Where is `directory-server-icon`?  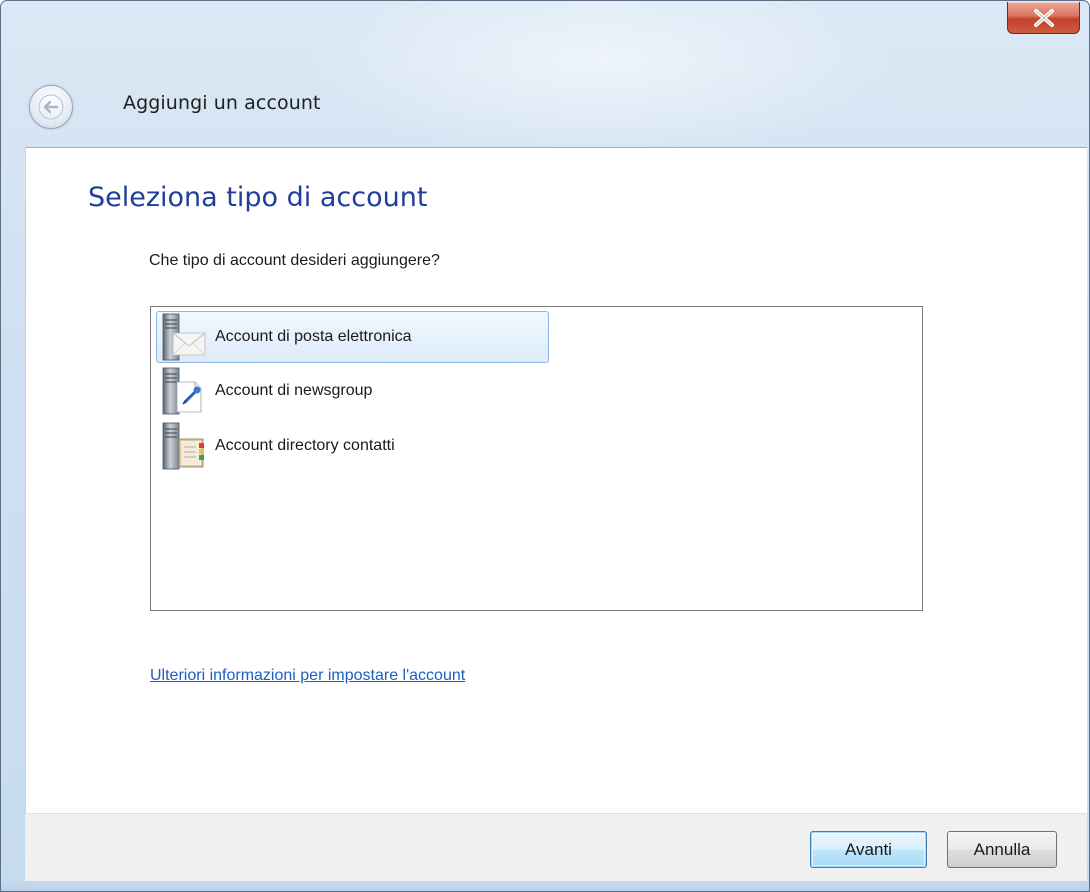 directory-server-icon is located at coordinates (183, 446).